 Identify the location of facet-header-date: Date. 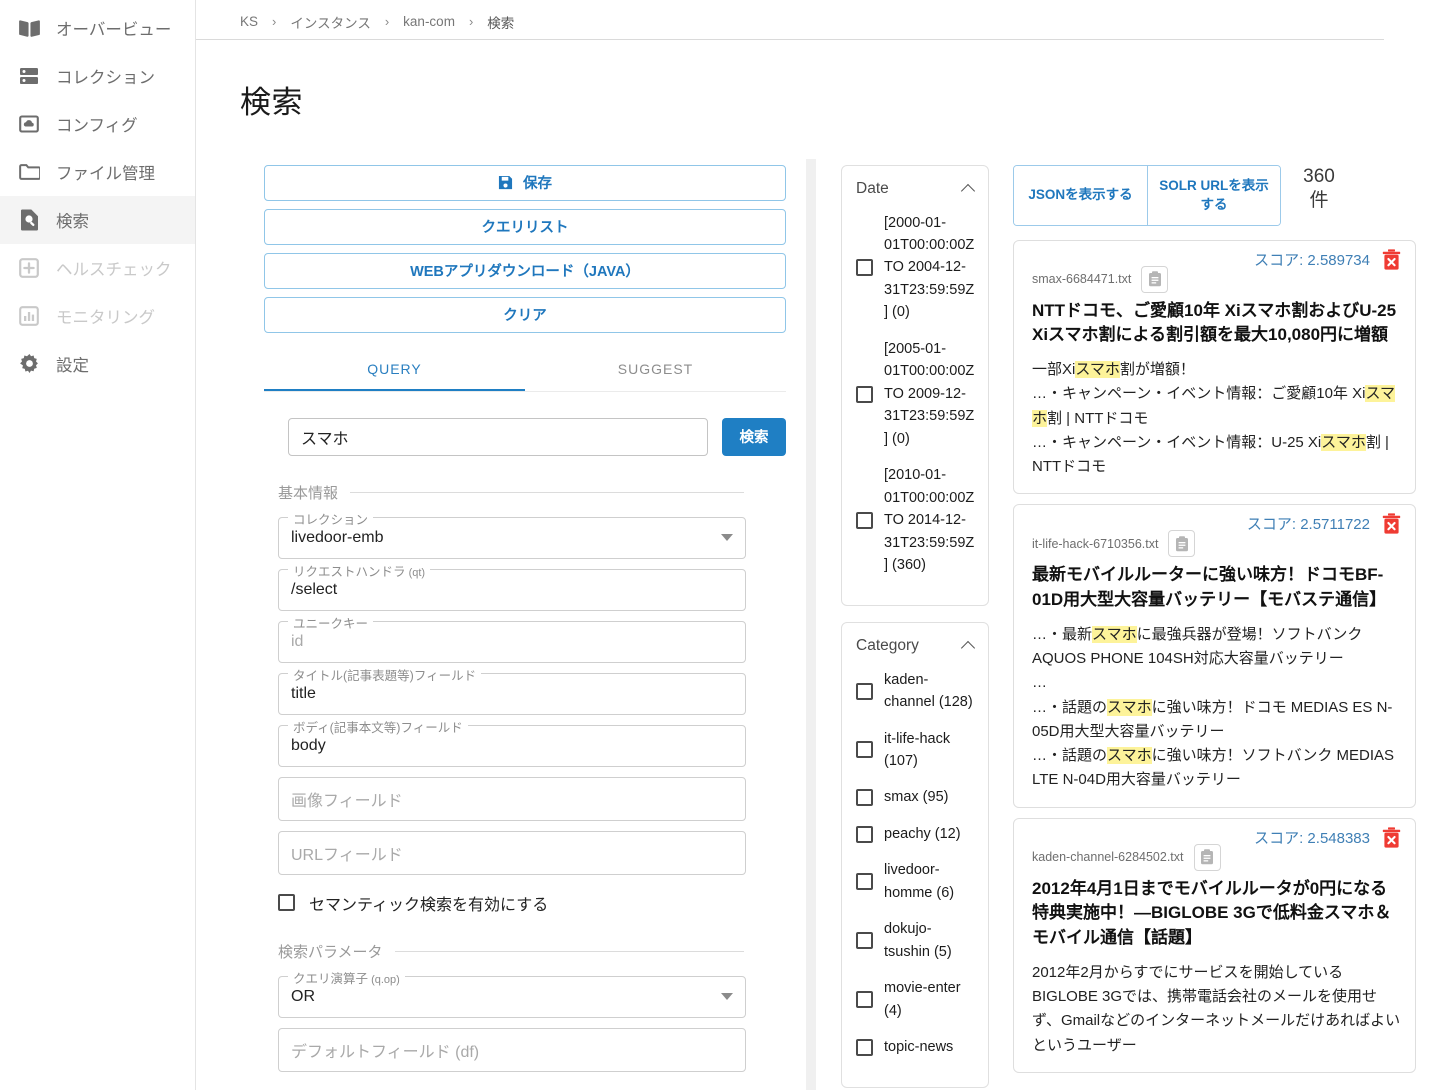
(916, 189).